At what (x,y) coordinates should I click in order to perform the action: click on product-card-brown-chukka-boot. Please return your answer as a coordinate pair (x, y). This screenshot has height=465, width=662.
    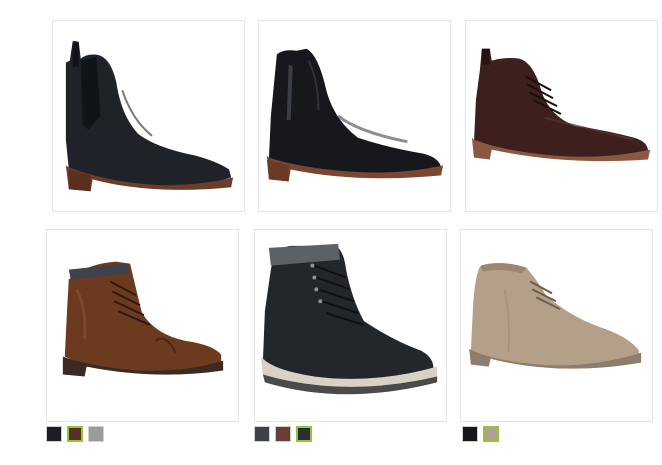
    Looking at the image, I should click on (561, 116).